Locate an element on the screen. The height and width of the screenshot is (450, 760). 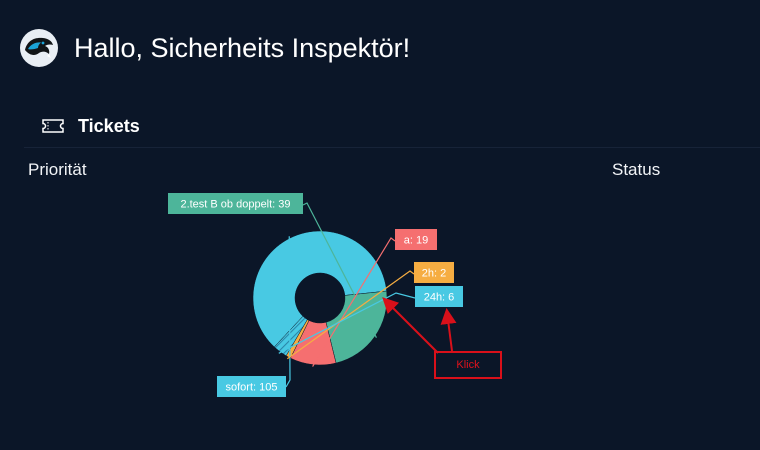
section-title: Tickets is located at coordinates (109, 125).